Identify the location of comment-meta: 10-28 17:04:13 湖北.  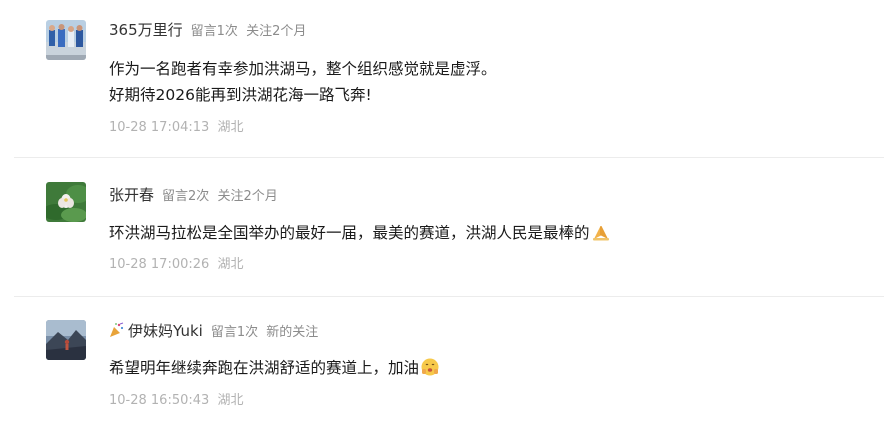
(176, 125).